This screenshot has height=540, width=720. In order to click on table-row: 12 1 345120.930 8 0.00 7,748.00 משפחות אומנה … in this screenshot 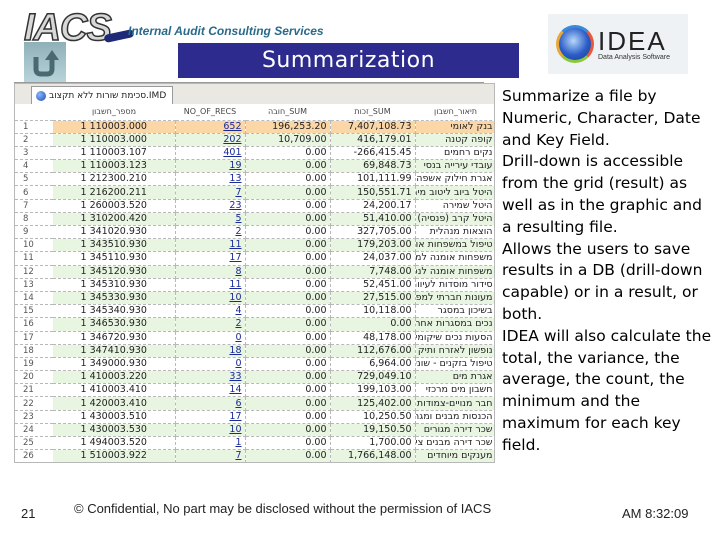, I will do `click(254, 272)`.